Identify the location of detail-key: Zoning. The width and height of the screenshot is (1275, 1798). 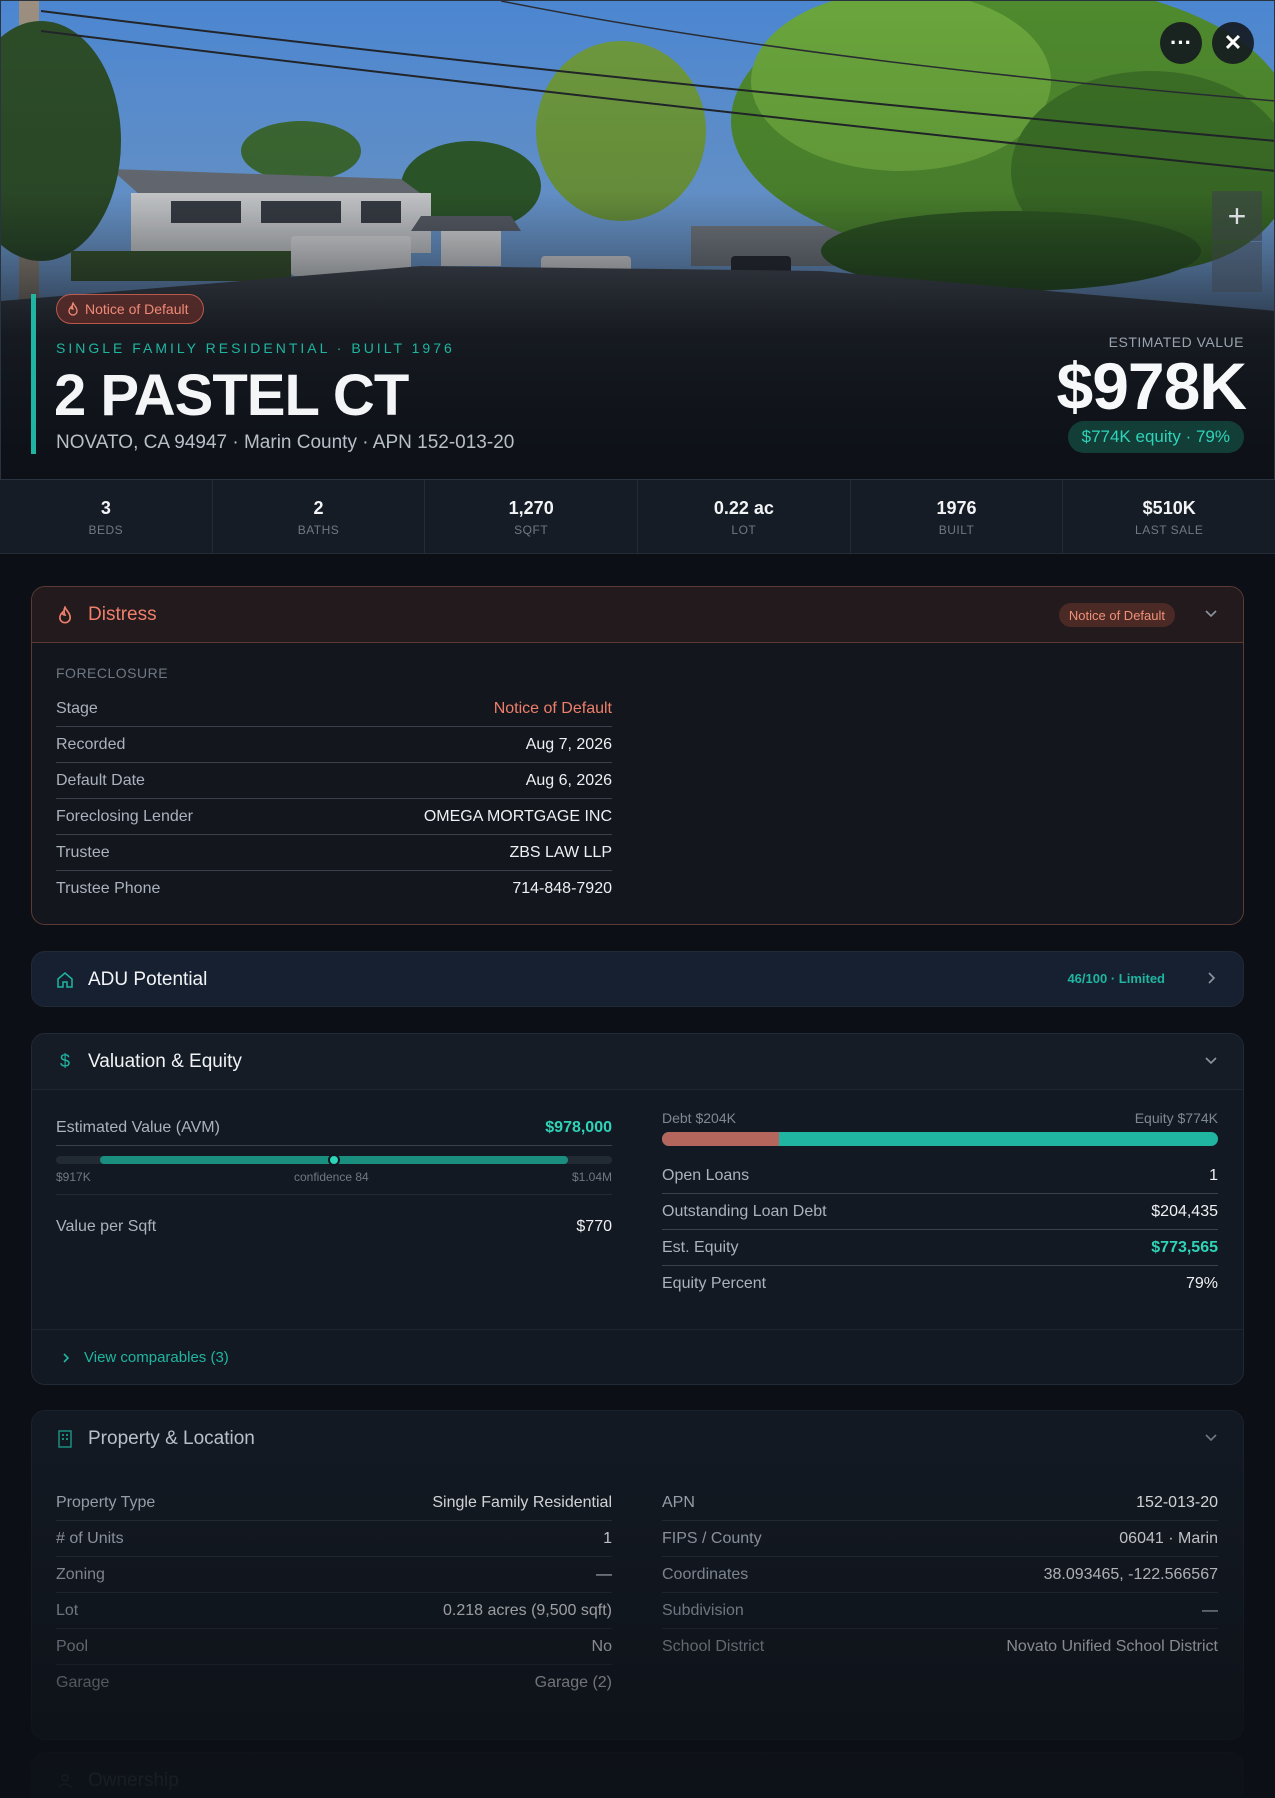
(80, 1574).